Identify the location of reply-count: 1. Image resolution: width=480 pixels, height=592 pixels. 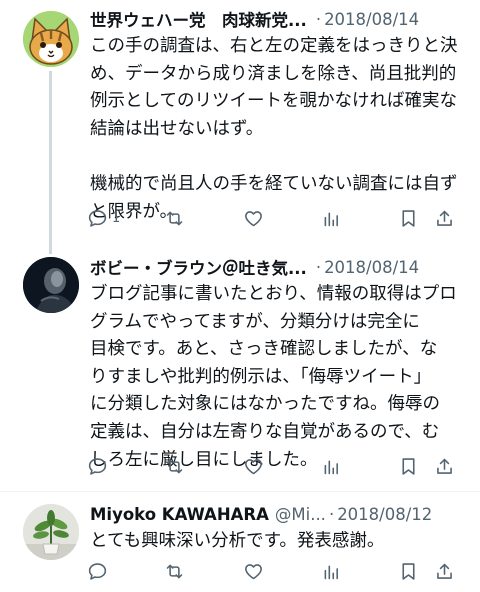
(116, 218).